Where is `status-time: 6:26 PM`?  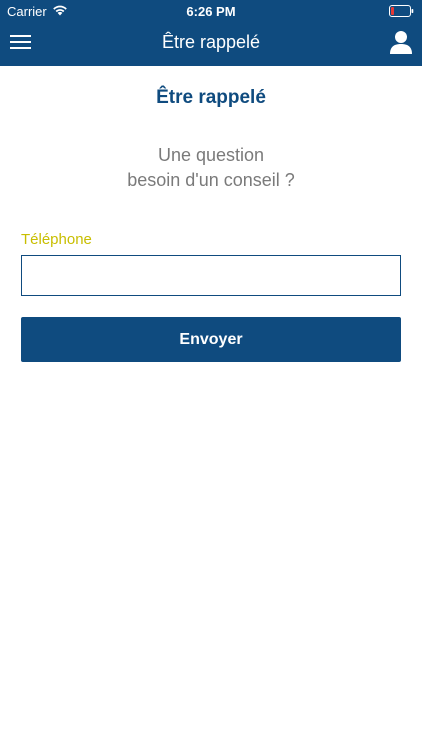
status-time: 6:26 PM is located at coordinates (211, 11).